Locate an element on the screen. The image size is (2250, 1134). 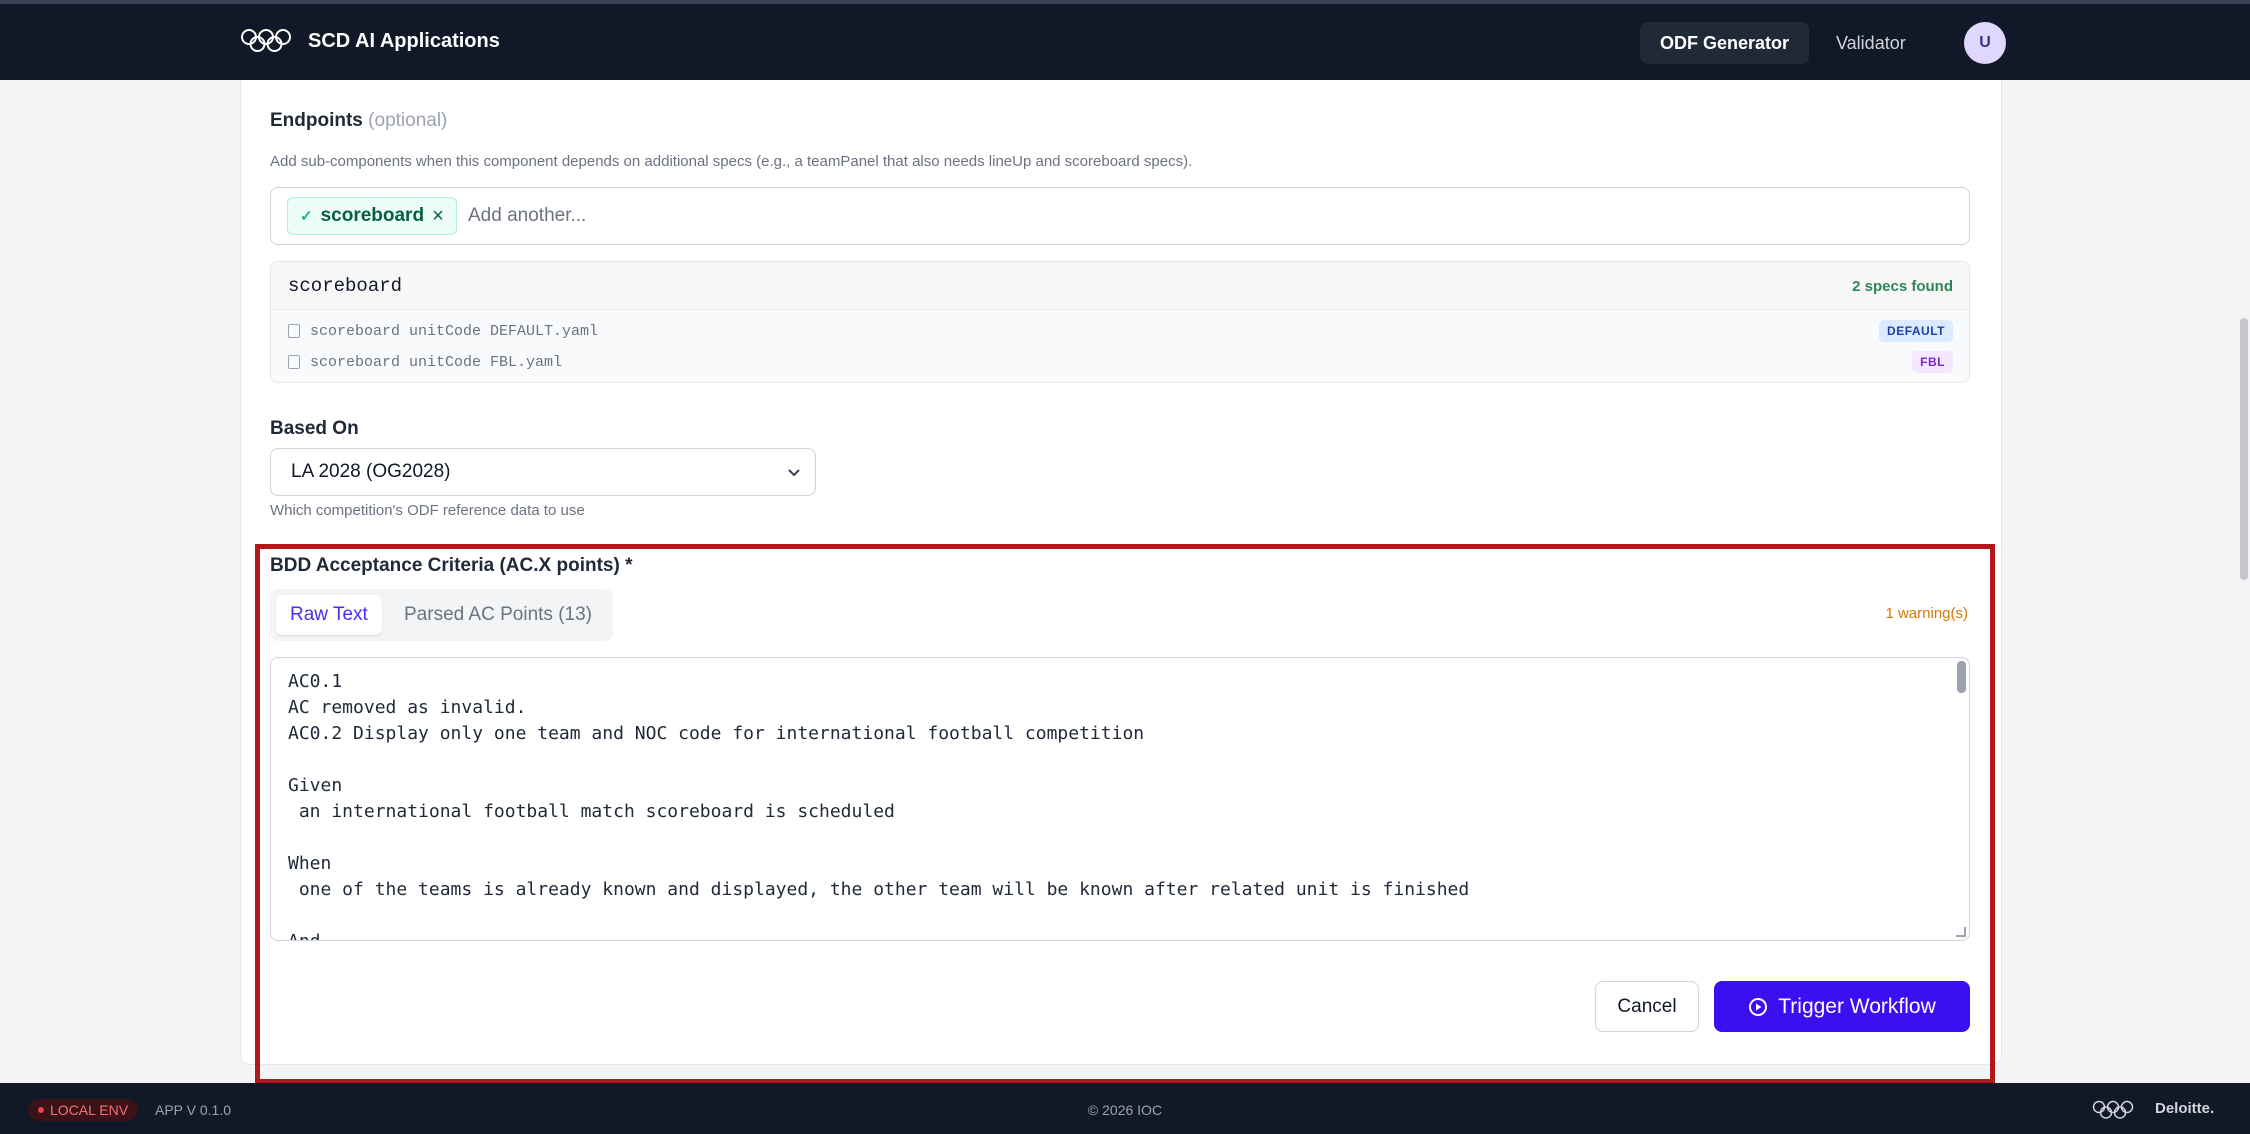
endpoints-label: Endpoints (optional) is located at coordinates (358, 121).